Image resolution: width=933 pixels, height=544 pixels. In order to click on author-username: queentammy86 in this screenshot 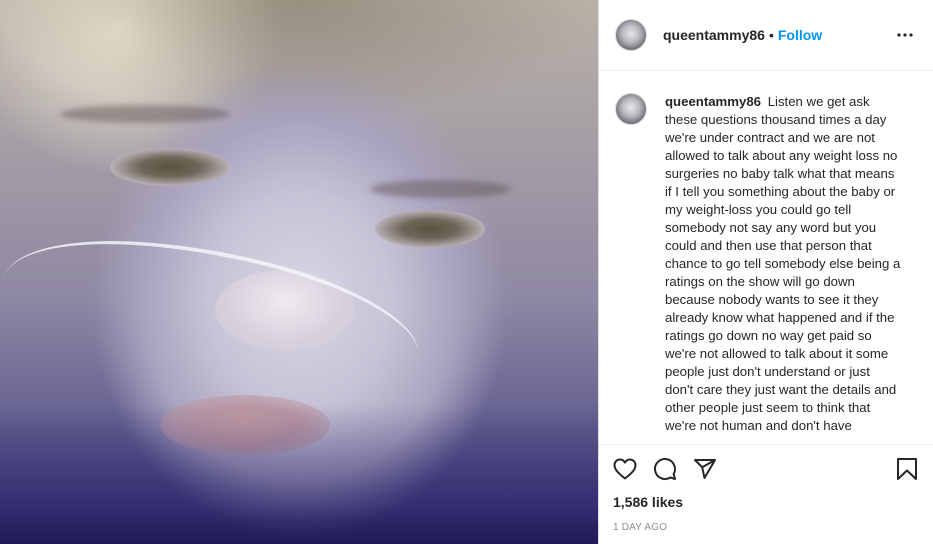, I will do `click(714, 35)`.